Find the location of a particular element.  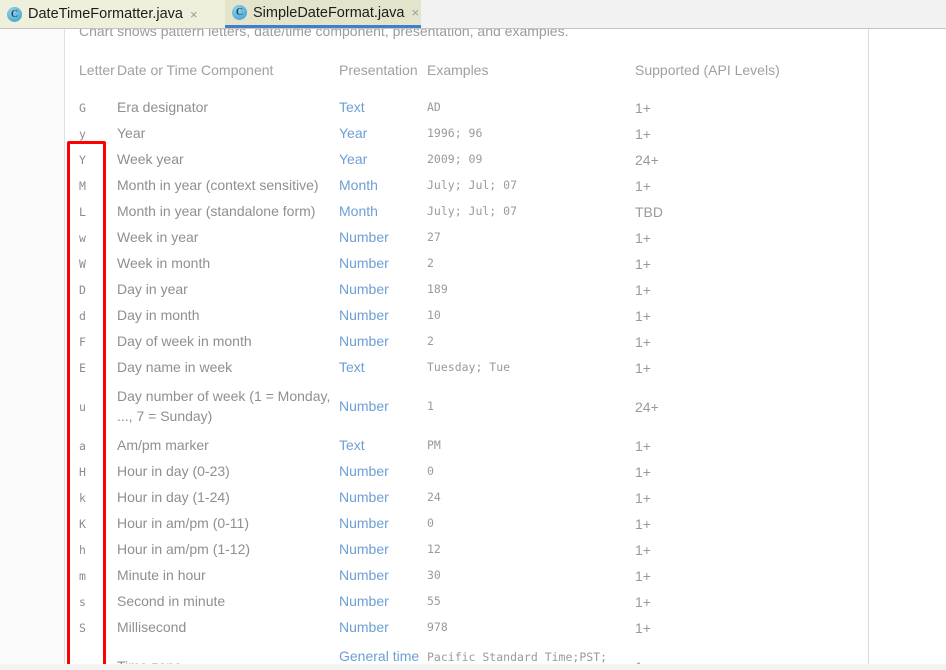

table-row: a Am/pm marker Text PM 1+ is located at coordinates (467, 446).